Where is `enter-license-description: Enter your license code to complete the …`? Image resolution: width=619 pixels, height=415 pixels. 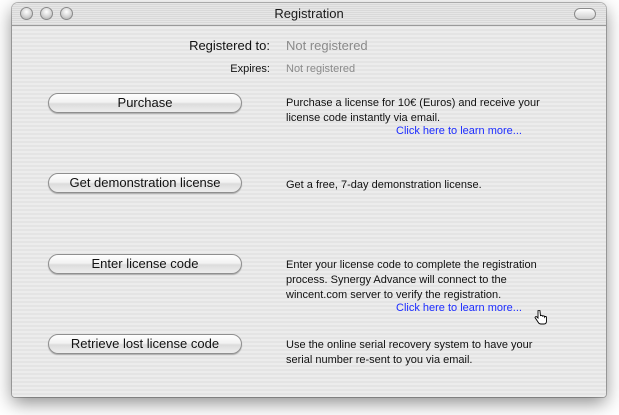
enter-license-description: Enter your license code to complete the … is located at coordinates (431, 280).